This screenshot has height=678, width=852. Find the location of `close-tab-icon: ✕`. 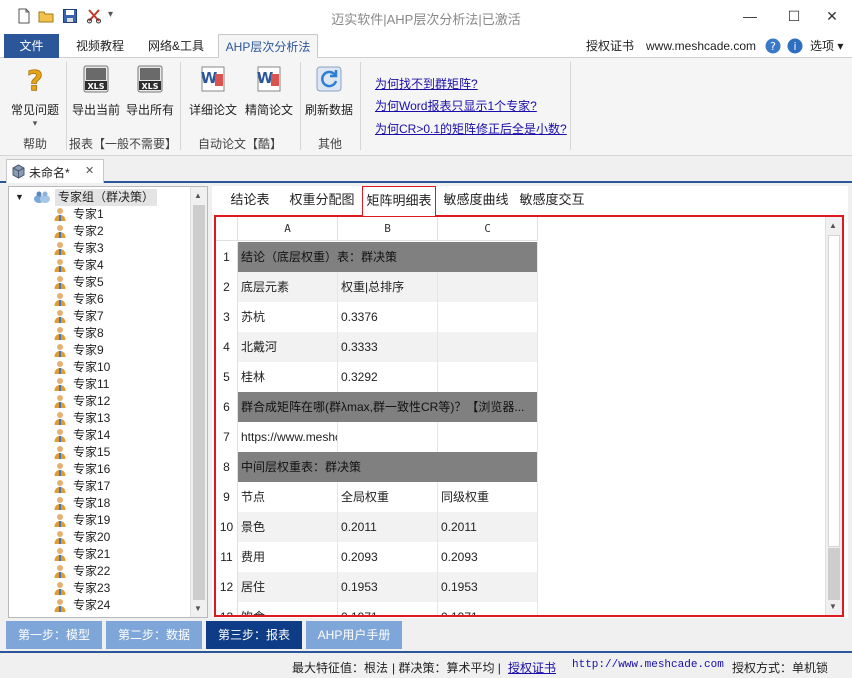

close-tab-icon: ✕ is located at coordinates (89, 170).